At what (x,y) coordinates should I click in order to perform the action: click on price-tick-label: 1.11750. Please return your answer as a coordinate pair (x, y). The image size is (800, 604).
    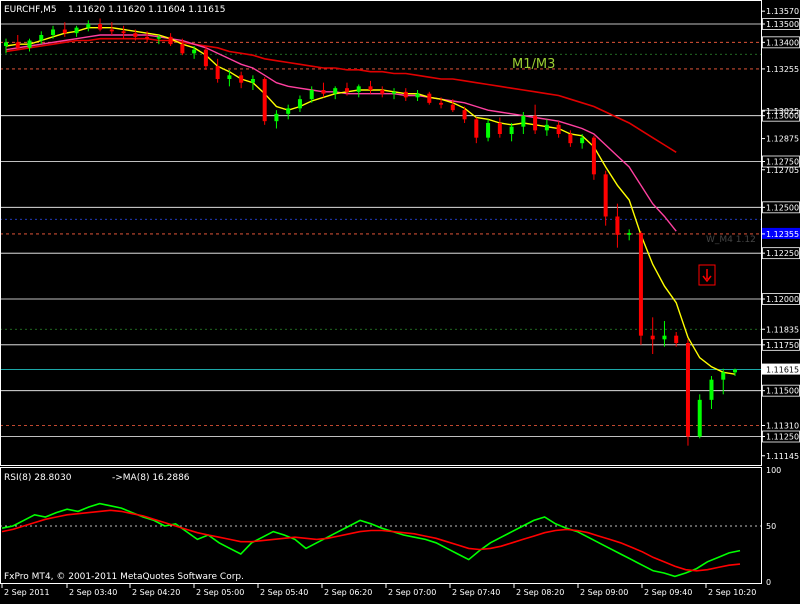
    Looking at the image, I should click on (782, 345).